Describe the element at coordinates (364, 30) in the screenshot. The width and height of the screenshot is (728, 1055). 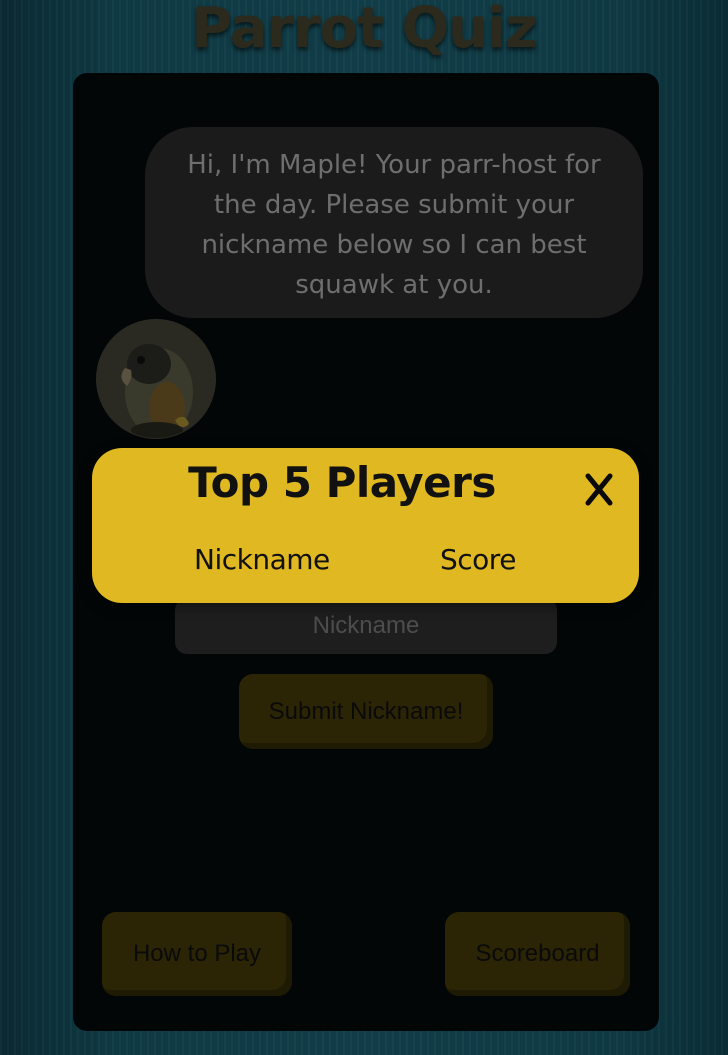
I see `page-title: Parrot Quiz` at that location.